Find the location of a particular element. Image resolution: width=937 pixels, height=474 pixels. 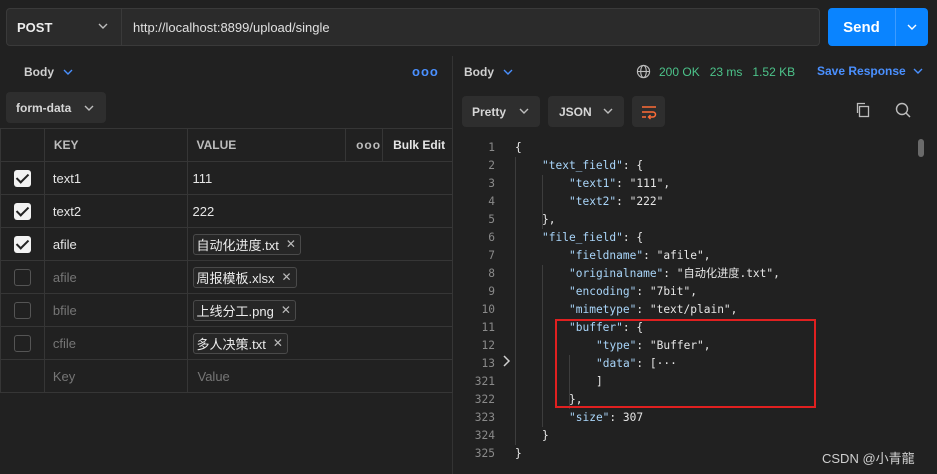

file-chip: 多人决策.txt ✕ is located at coordinates (240, 343).